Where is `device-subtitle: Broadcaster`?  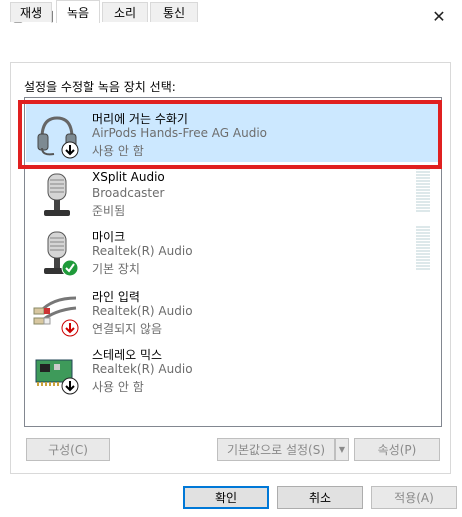
device-subtitle: Broadcaster is located at coordinates (128, 193).